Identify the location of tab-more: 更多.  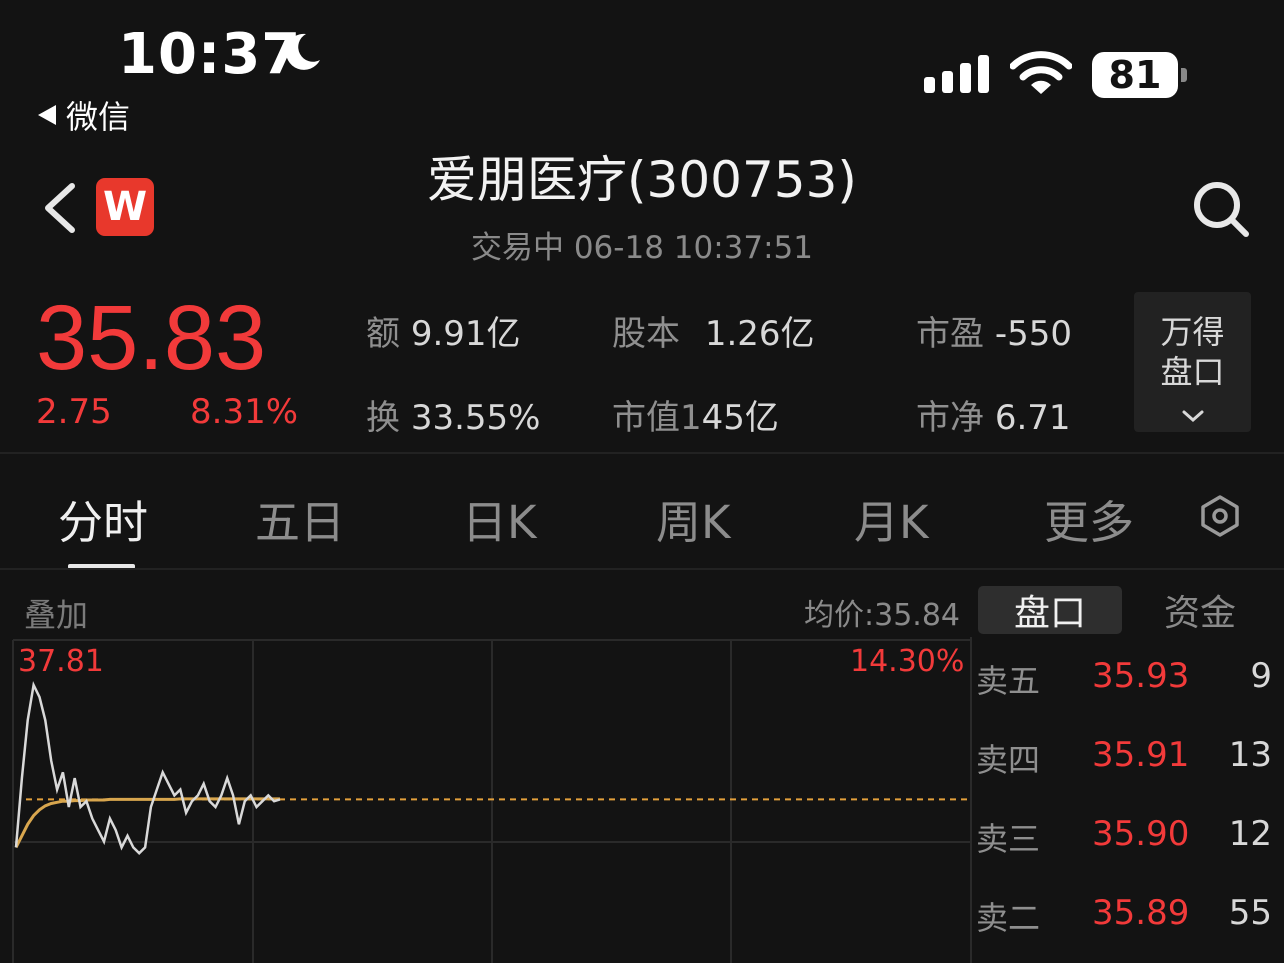
(1089, 518).